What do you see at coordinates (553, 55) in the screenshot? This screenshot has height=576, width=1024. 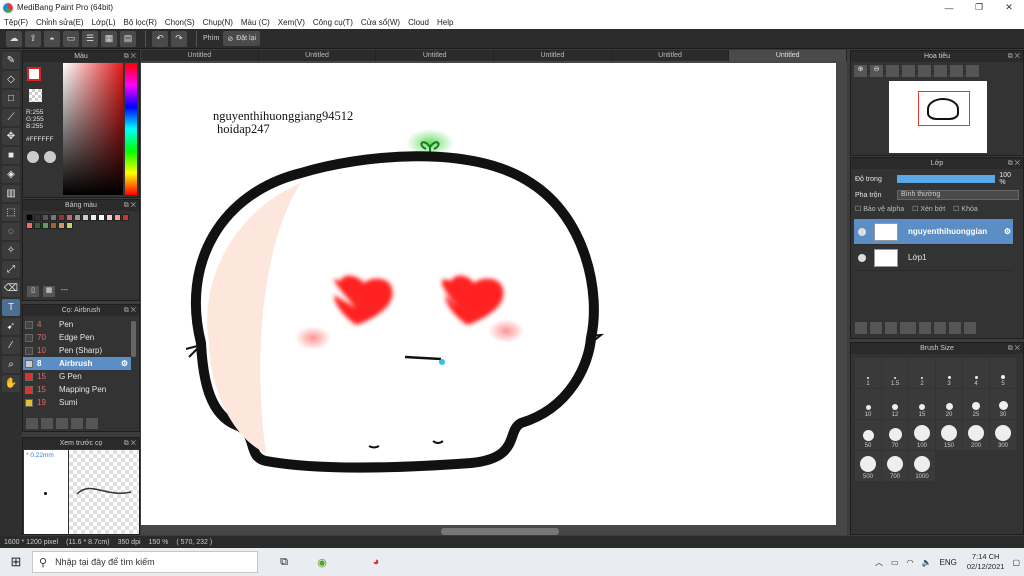 I see `tab-untitled-4: Untitled` at bounding box center [553, 55].